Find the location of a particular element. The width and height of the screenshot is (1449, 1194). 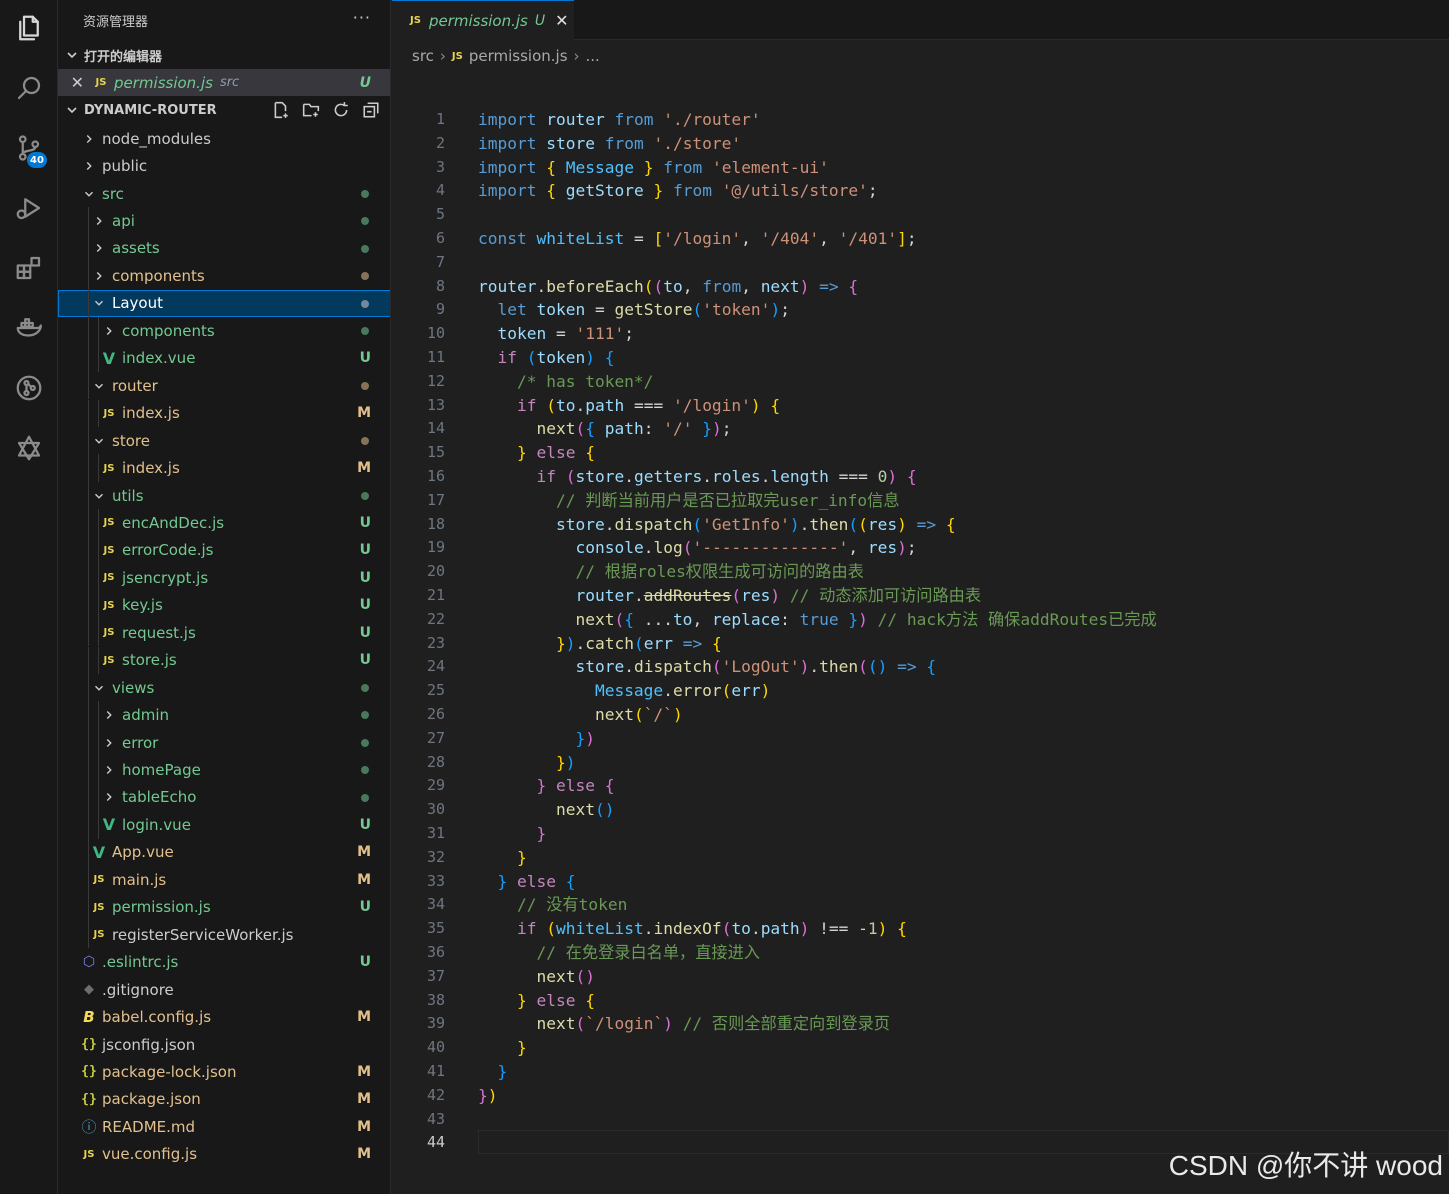

tree-file: V App.vue M is located at coordinates (224, 852).